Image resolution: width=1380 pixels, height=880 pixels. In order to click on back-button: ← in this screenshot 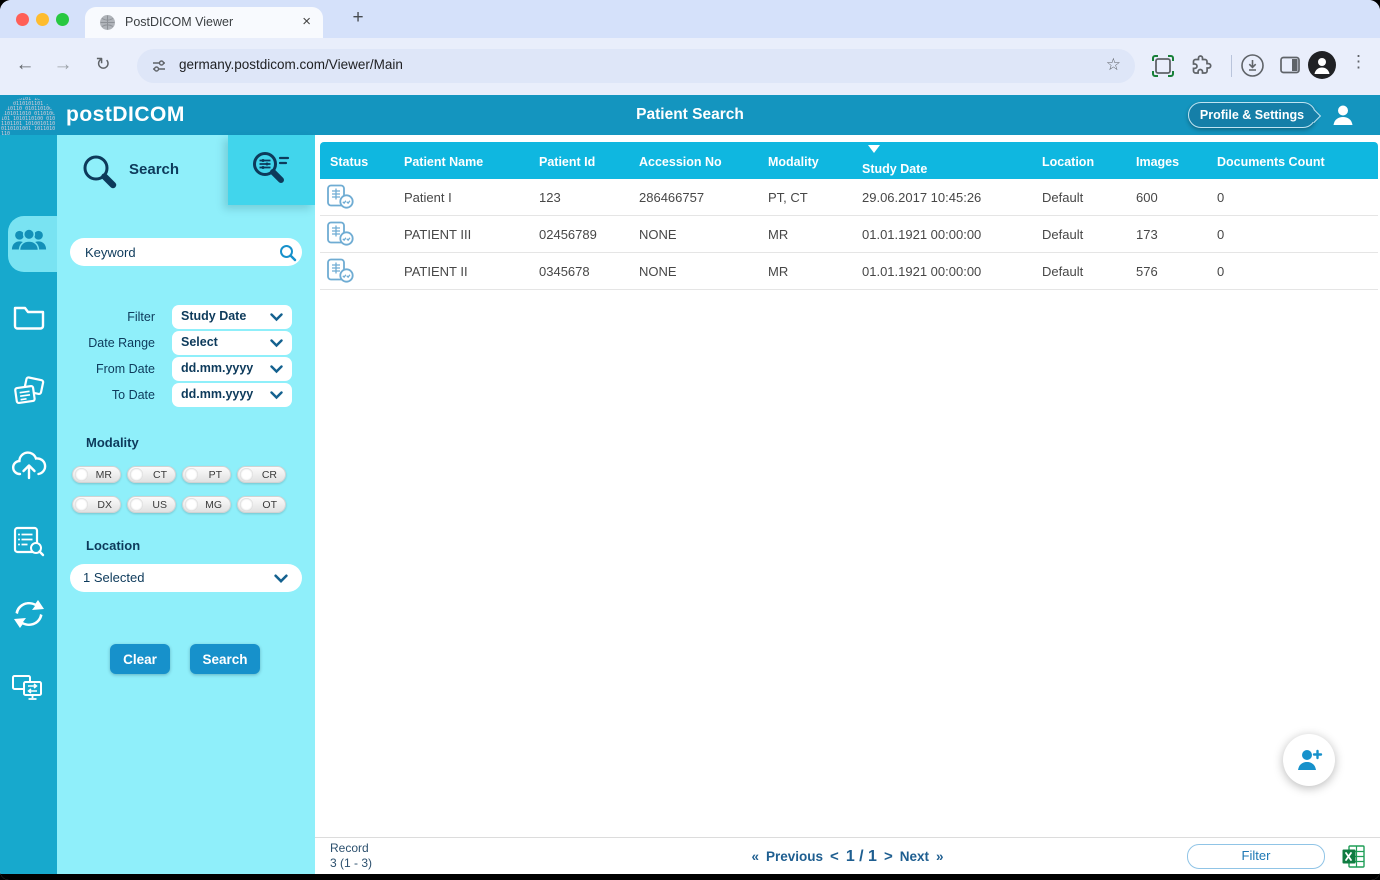, I will do `click(25, 65)`.